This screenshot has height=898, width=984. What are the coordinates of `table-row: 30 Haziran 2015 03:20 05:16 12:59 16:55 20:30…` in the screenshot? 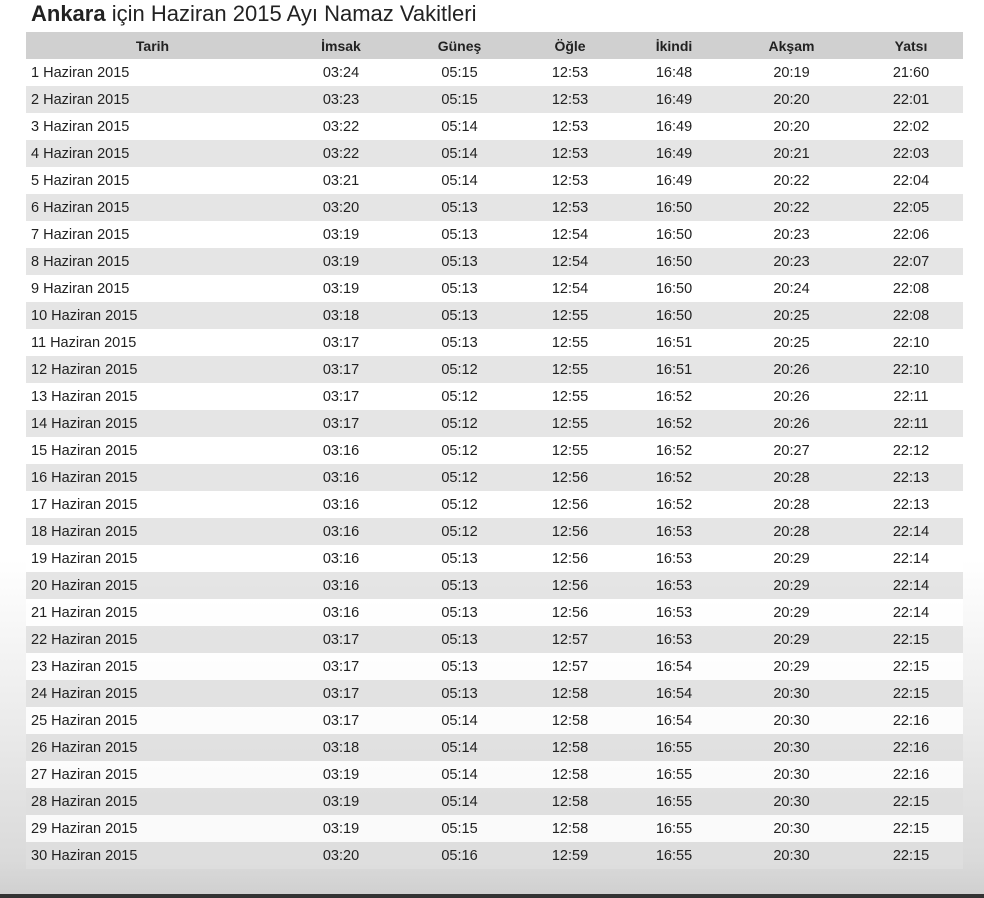 It's located at (494, 855).